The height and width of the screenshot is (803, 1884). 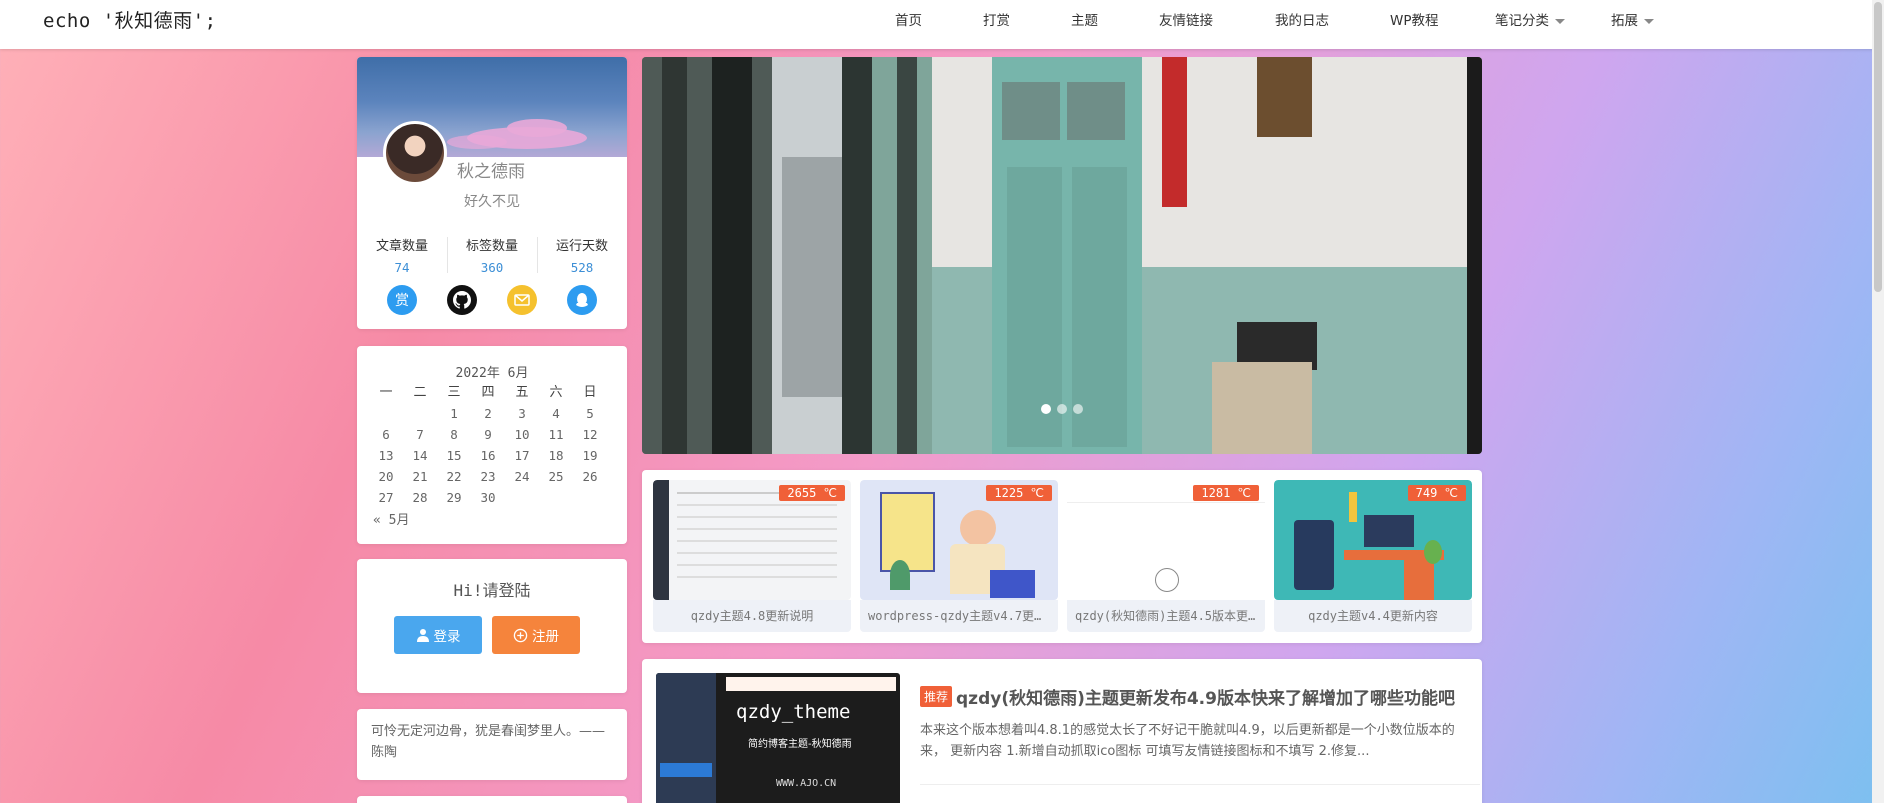 I want to click on calendar-day: 26, so click(x=590, y=476).